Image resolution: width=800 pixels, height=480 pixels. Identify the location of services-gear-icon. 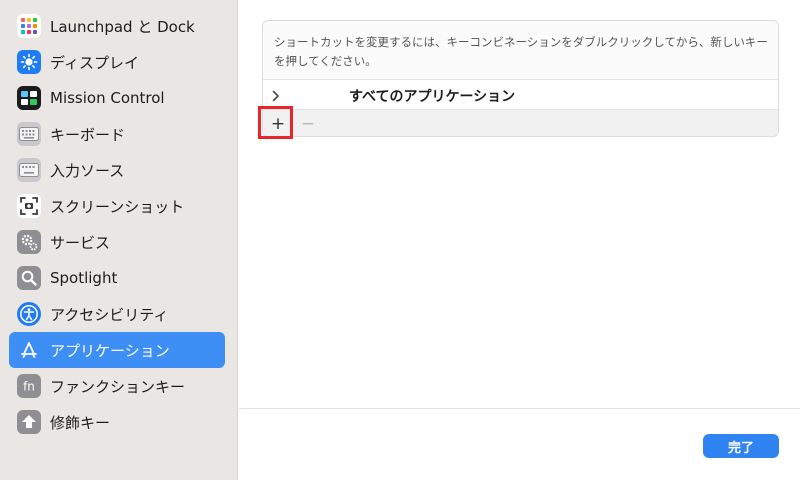
(29, 242).